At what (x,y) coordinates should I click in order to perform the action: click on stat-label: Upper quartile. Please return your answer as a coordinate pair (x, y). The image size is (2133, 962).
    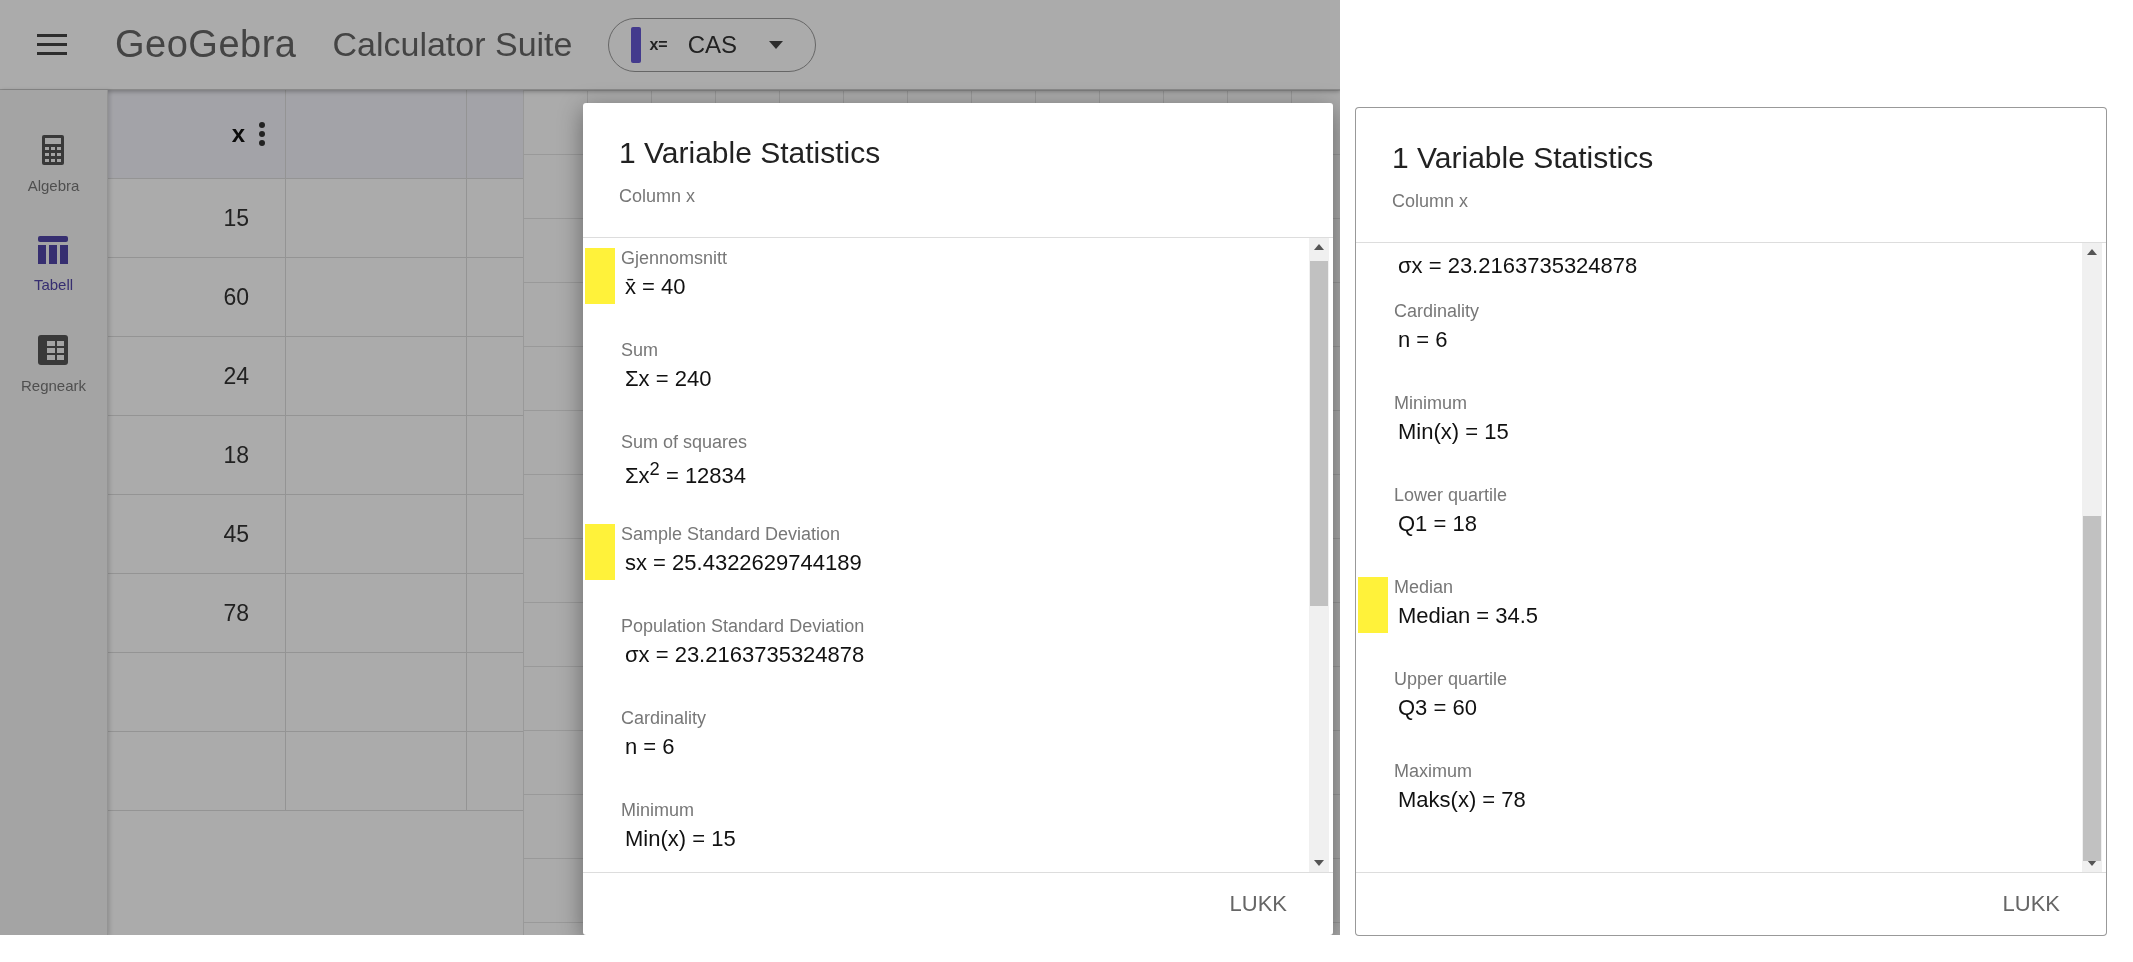
    Looking at the image, I should click on (1451, 680).